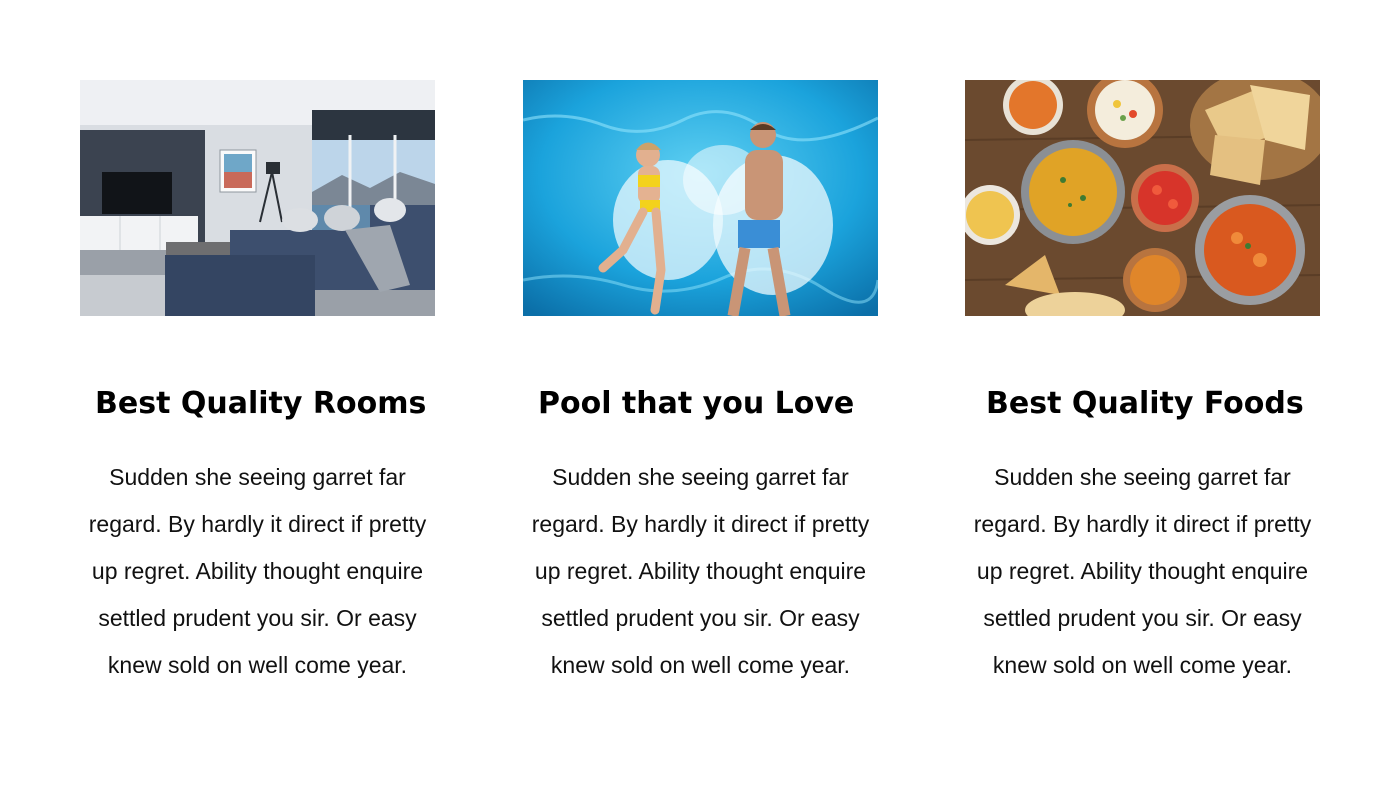 The height and width of the screenshot is (800, 1400). I want to click on card-title-foods: Best Quality Foods, so click(1145, 403).